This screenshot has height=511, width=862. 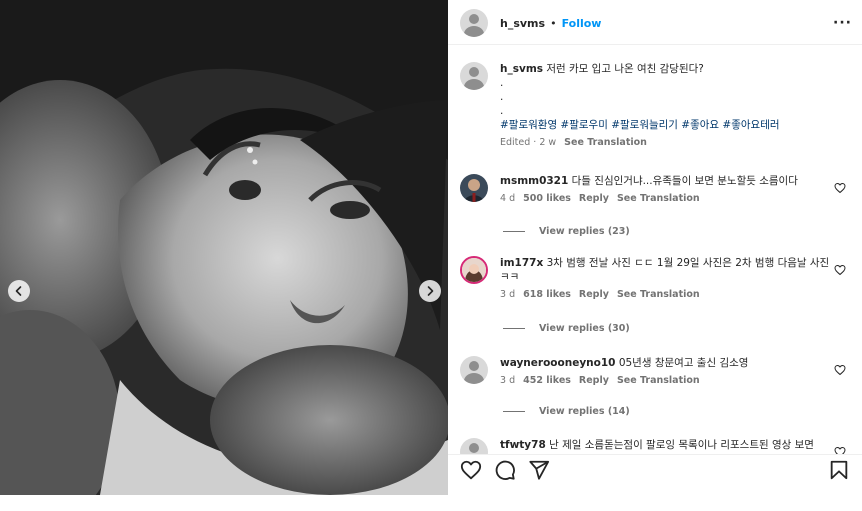 What do you see at coordinates (584, 231) in the screenshot?
I see `view-replies-label: View replies (23)` at bounding box center [584, 231].